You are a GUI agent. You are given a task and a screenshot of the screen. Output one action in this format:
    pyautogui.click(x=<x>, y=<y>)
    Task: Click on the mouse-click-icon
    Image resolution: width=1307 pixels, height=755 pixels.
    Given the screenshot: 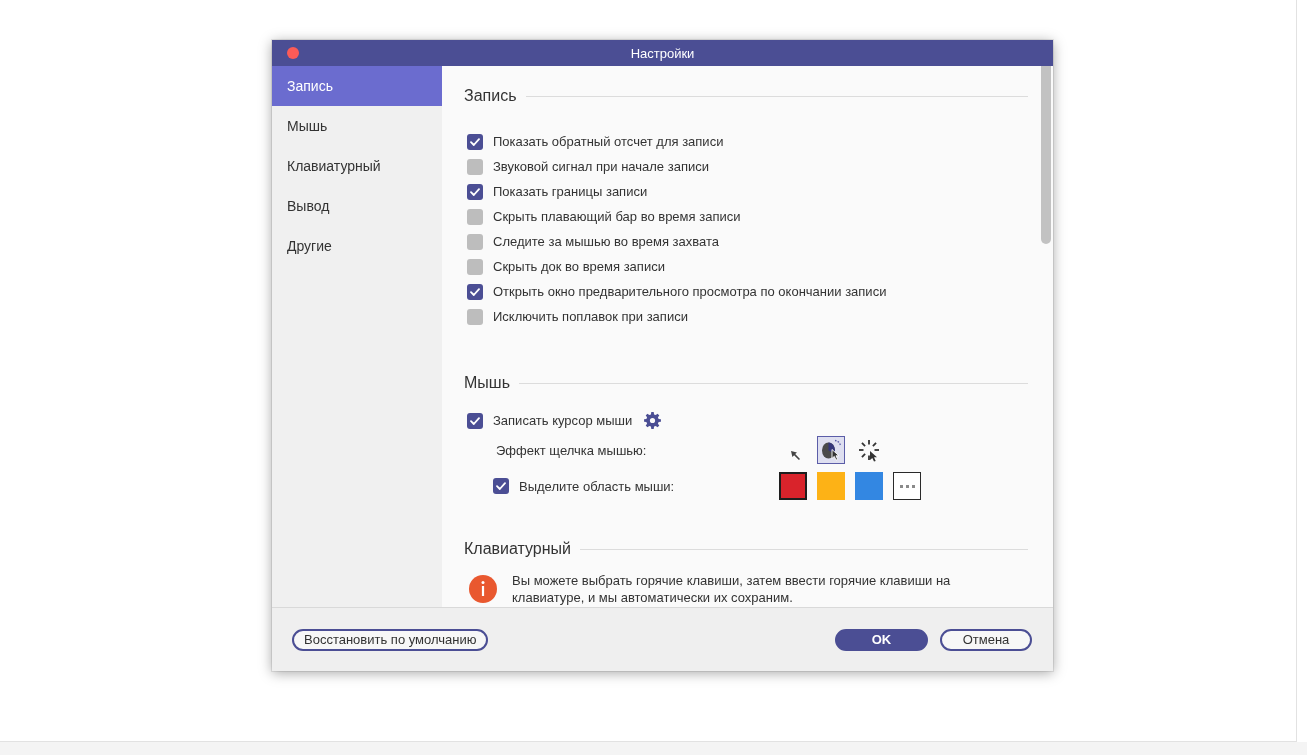 What is the action you would take?
    pyautogui.click(x=831, y=450)
    